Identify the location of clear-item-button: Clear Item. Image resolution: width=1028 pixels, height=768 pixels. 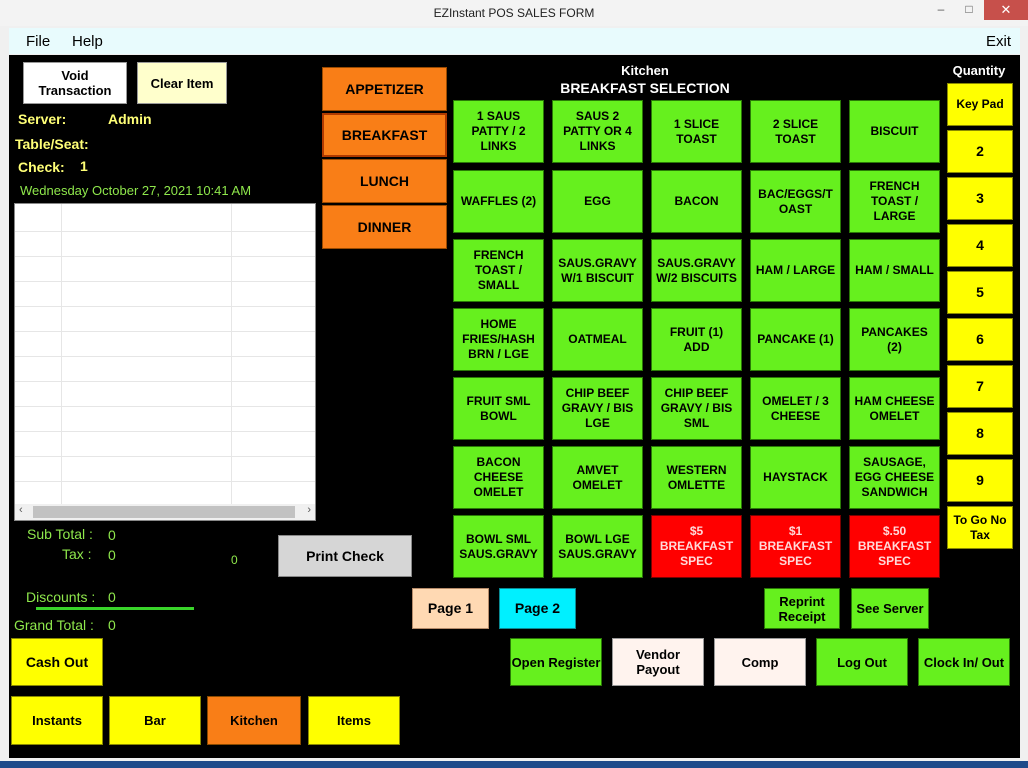
(182, 83).